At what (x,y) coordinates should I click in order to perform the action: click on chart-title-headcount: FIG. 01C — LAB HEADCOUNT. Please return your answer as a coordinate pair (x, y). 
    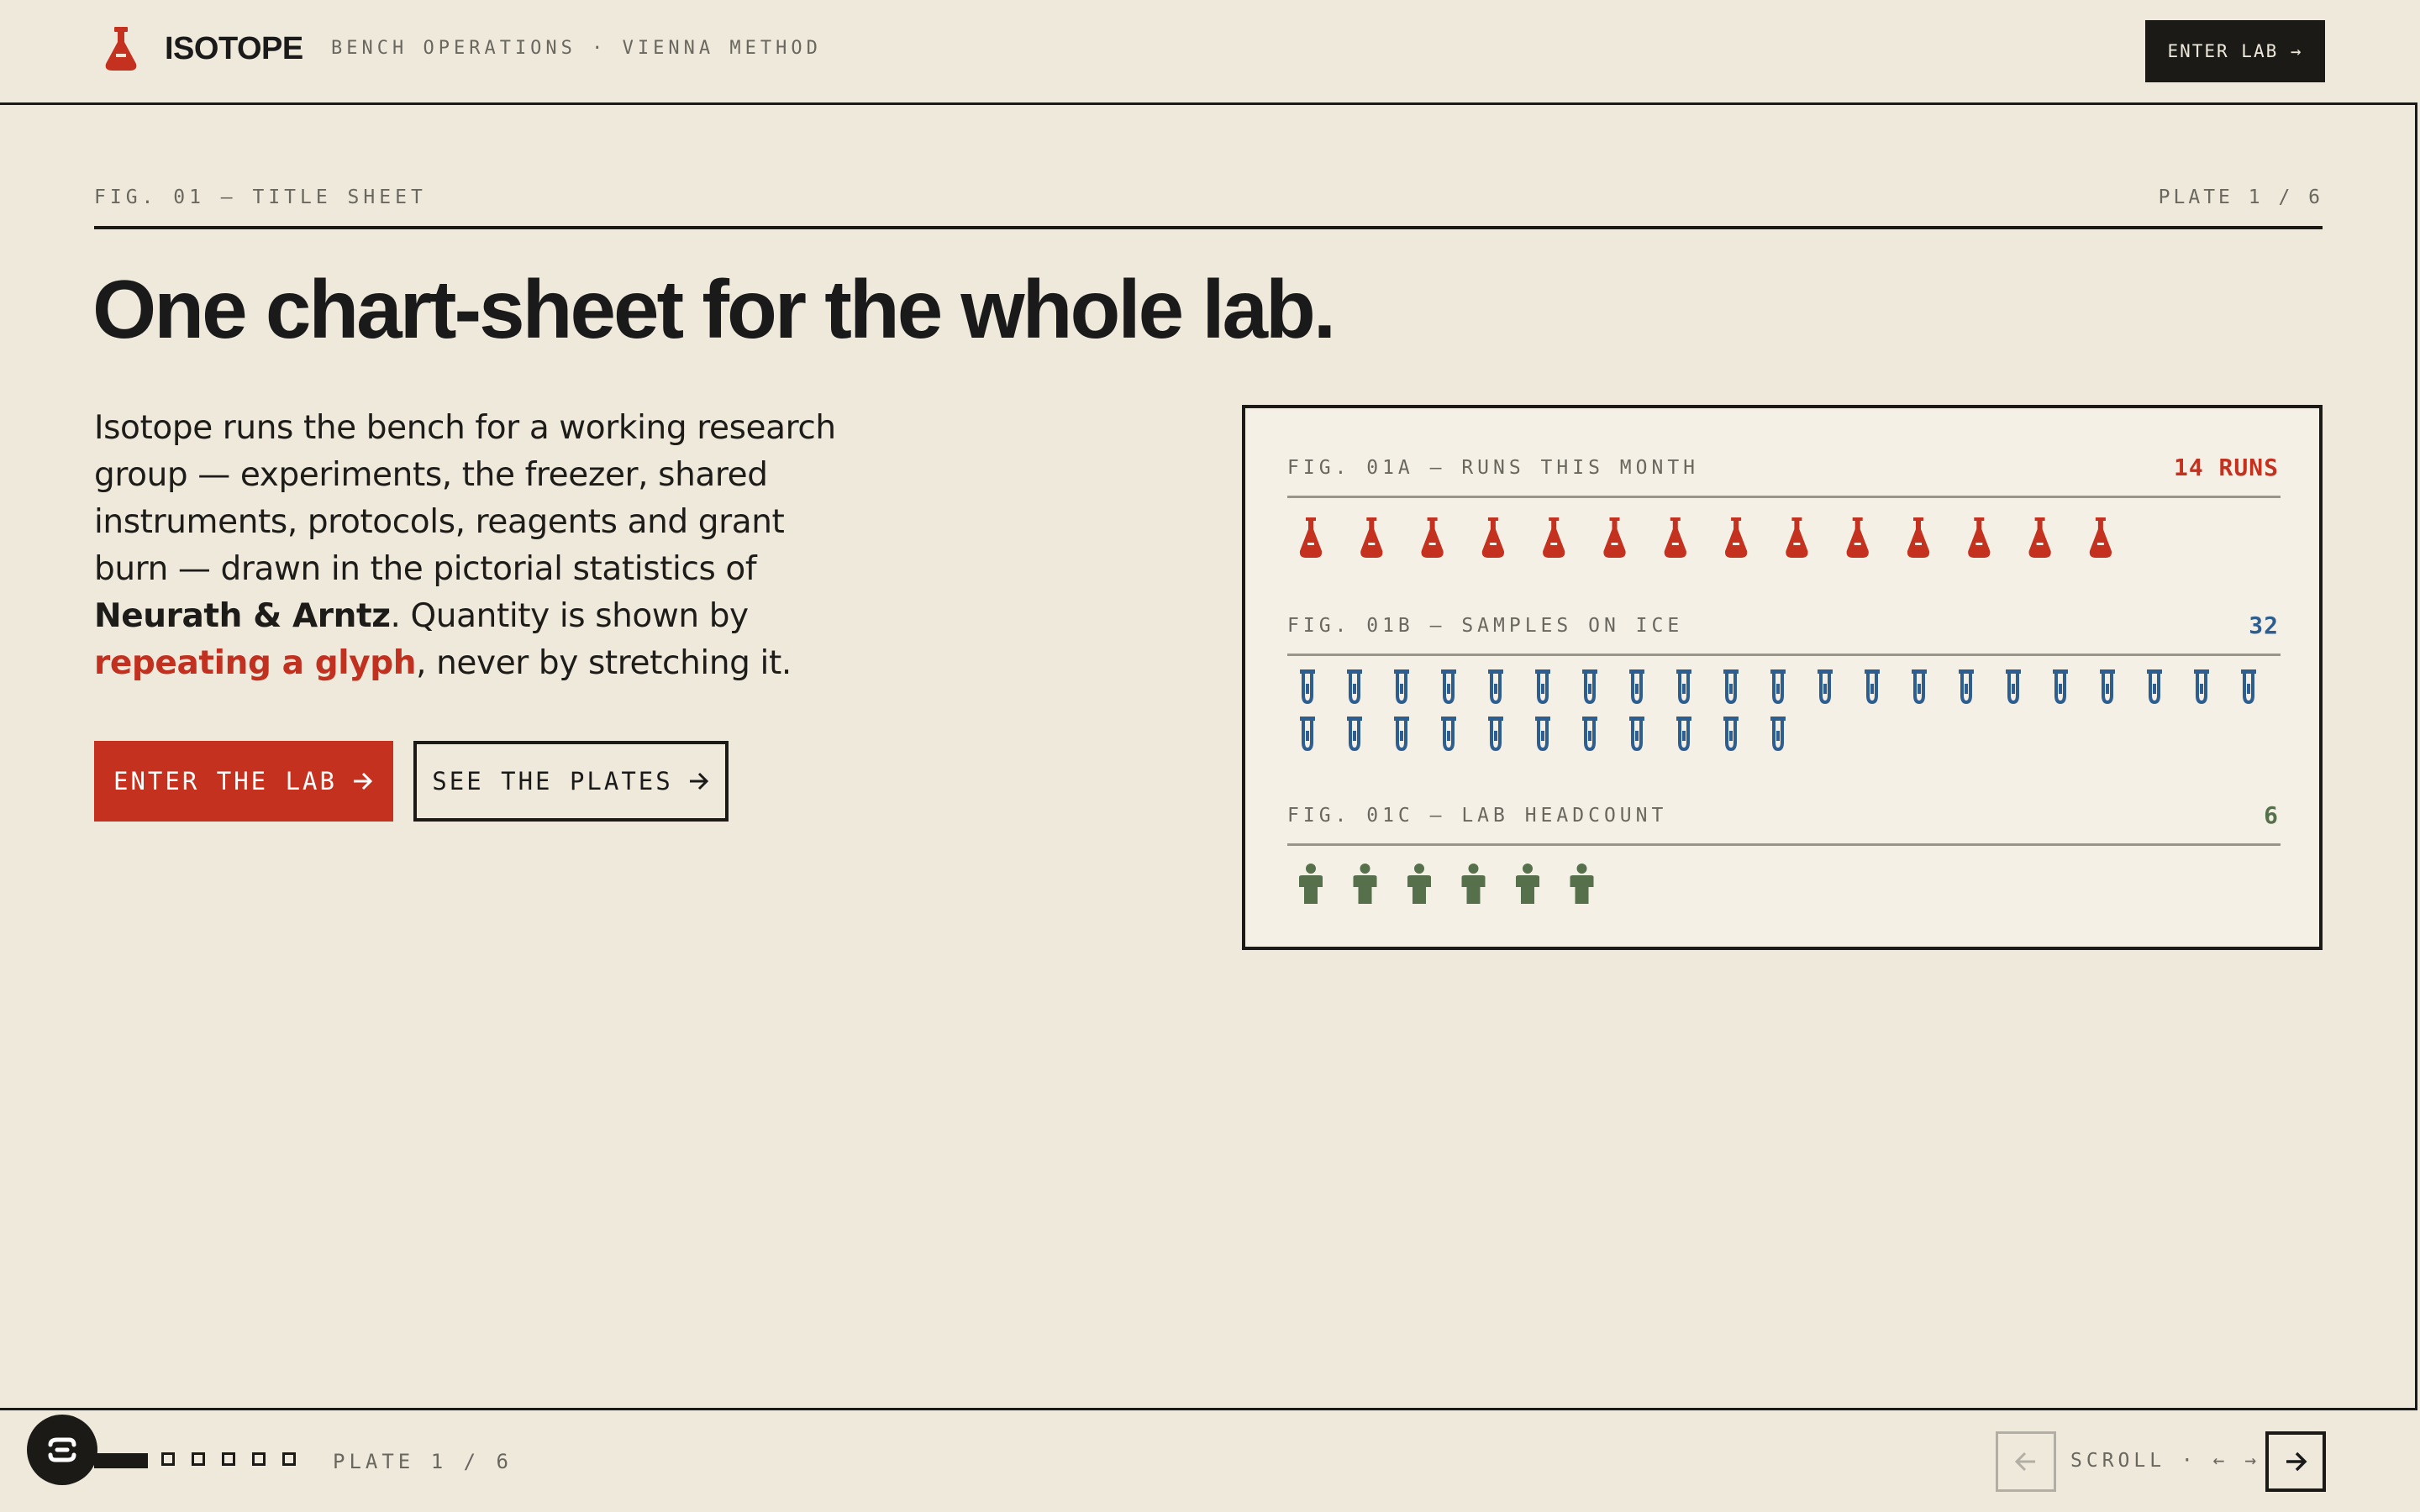
    Looking at the image, I should click on (1477, 816).